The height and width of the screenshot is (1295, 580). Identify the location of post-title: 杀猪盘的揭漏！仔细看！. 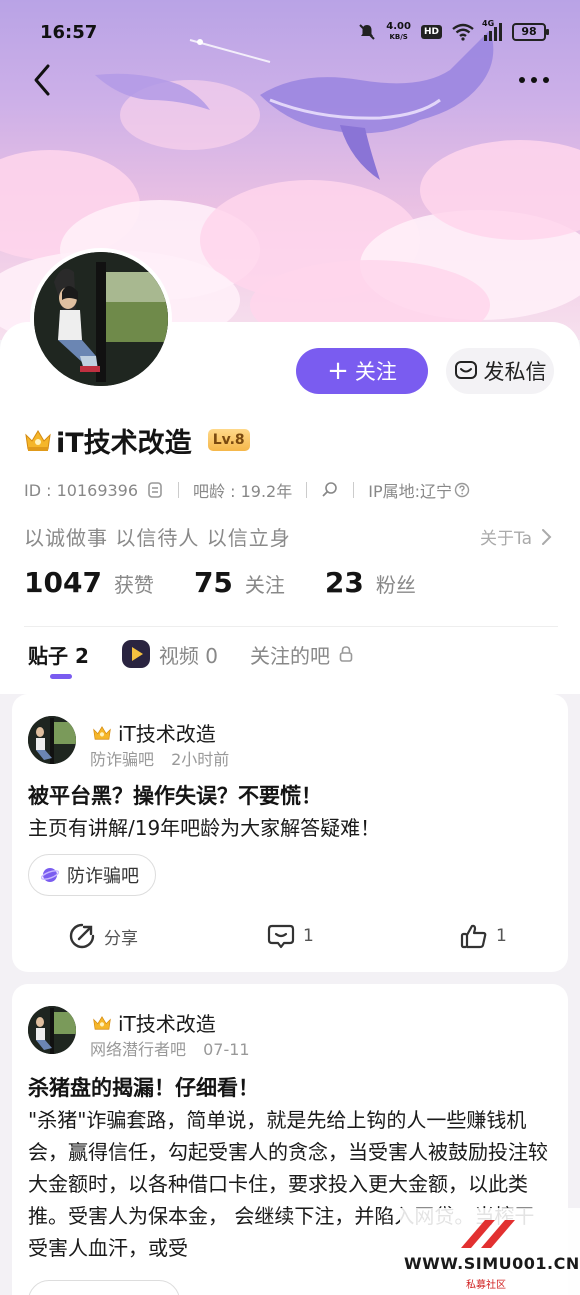
(143, 1087).